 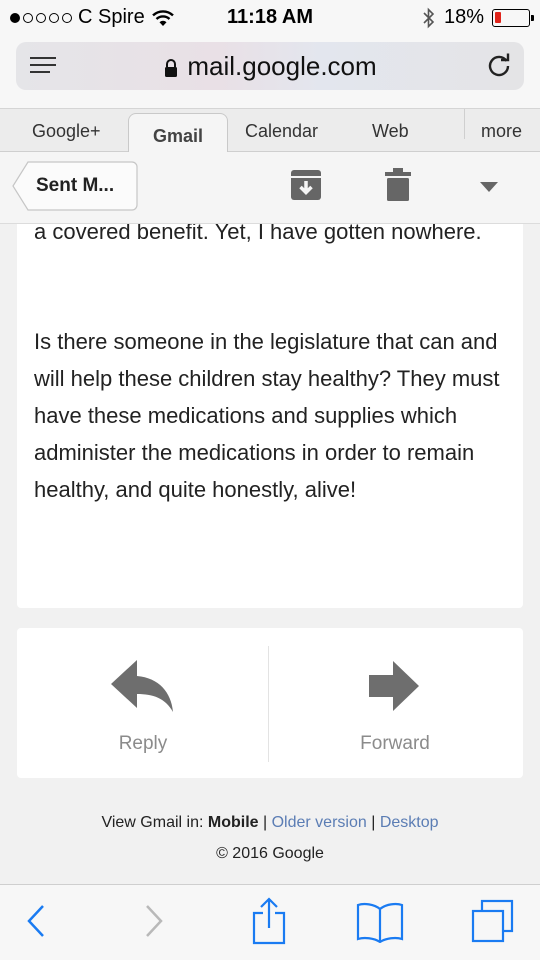 I want to click on tab-gmail: Gmail, so click(x=178, y=133).